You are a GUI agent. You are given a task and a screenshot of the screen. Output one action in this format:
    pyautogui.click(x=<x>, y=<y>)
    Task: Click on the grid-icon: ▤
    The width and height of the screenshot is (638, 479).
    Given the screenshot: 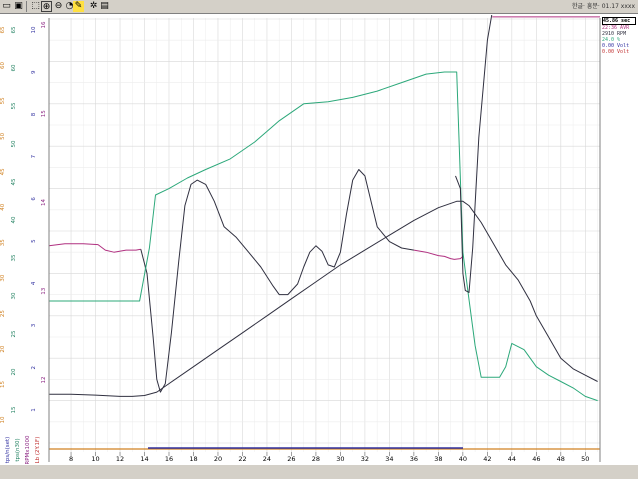 What is the action you would take?
    pyautogui.click(x=104, y=6)
    